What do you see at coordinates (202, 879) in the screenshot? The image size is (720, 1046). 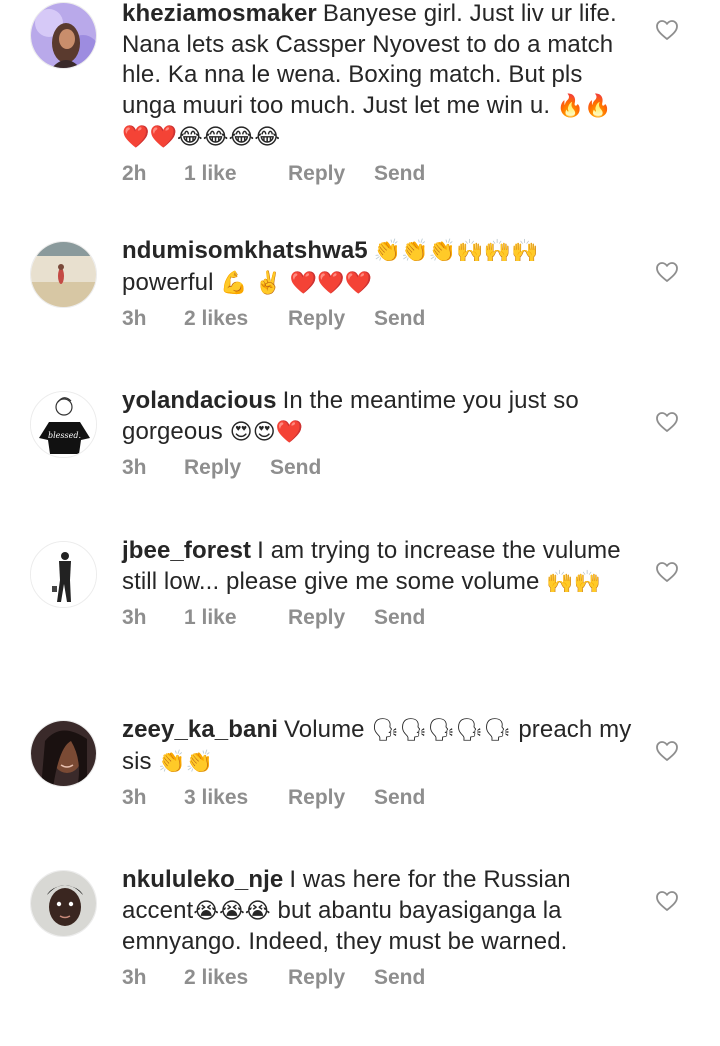 I see `username: nkululeko_nje` at bounding box center [202, 879].